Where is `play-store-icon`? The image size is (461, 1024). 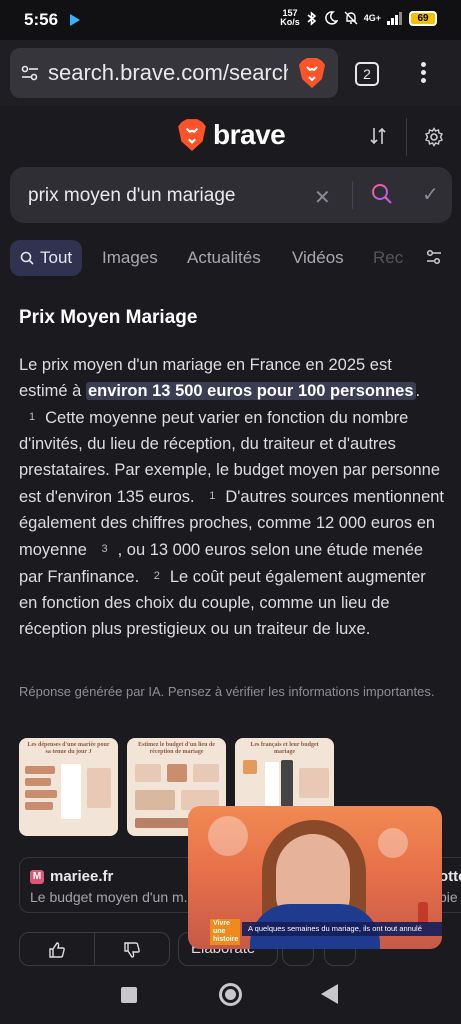
play-store-icon is located at coordinates (75, 20).